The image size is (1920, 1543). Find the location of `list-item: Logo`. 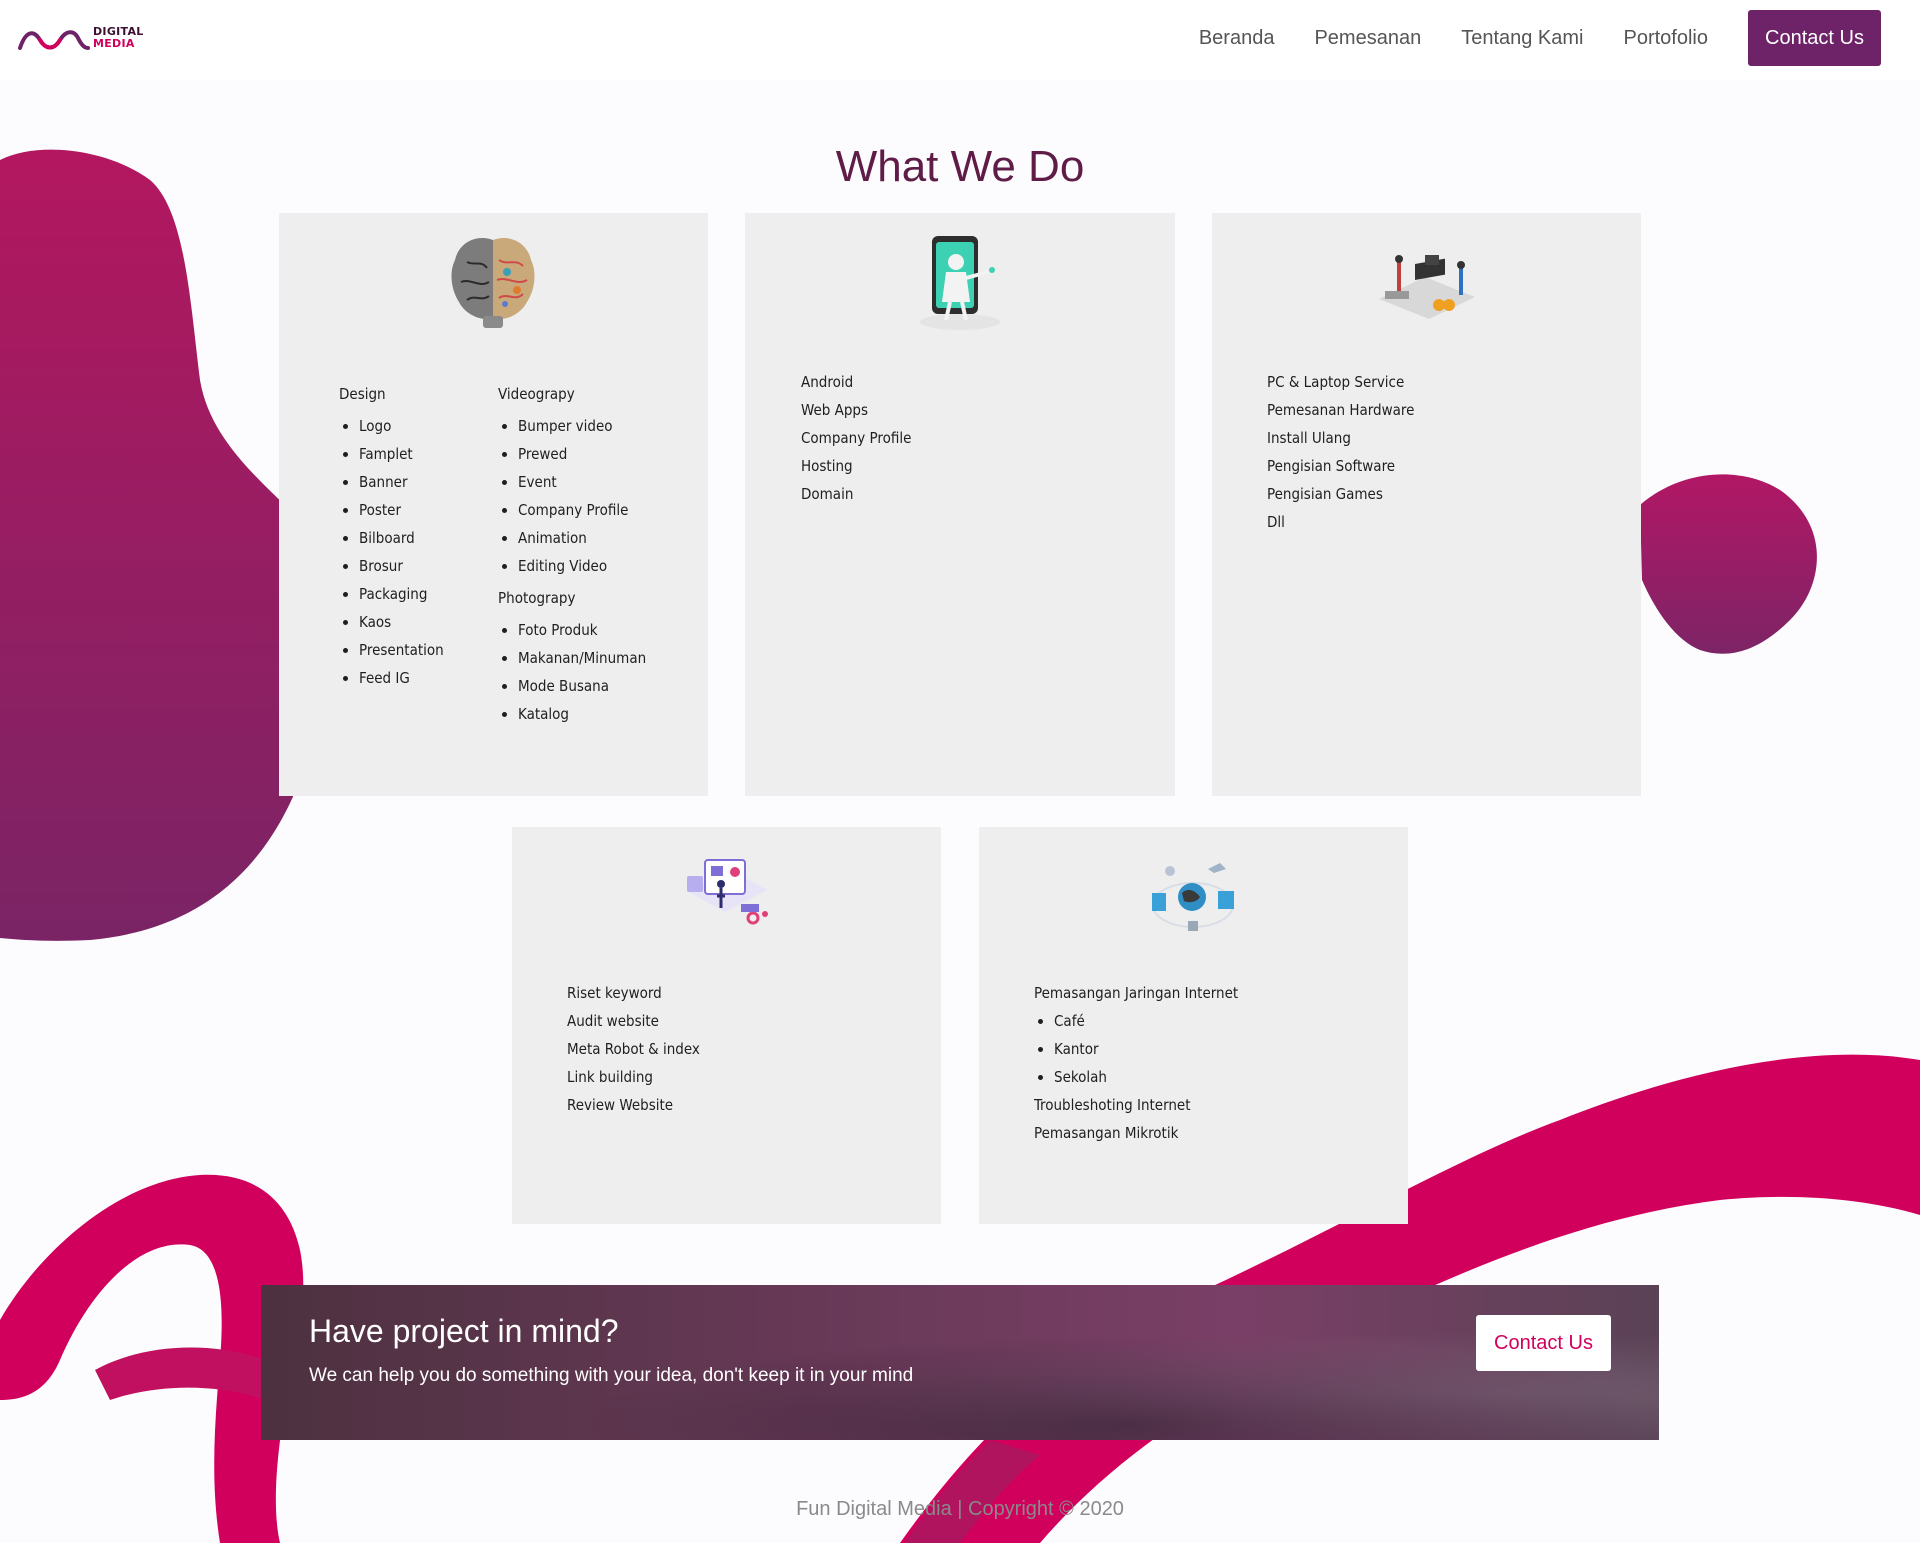

list-item: Logo is located at coordinates (401, 426).